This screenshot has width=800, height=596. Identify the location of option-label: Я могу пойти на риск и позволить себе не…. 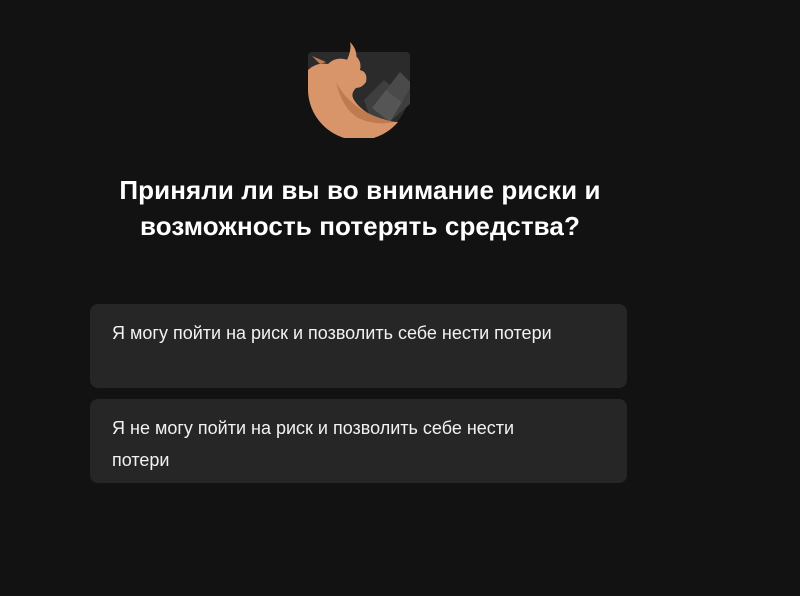
(332, 333).